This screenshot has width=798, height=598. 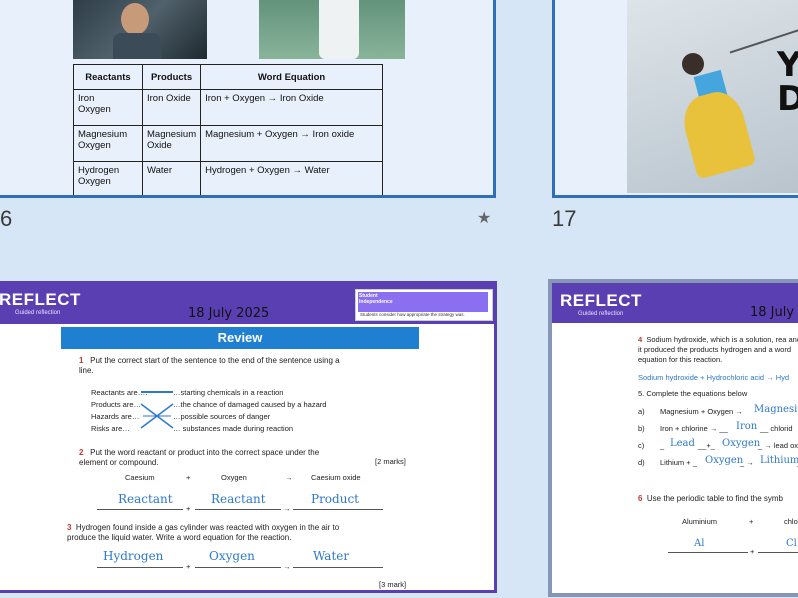 I want to click on eq-answer: Magnesium, so click(x=776, y=409).